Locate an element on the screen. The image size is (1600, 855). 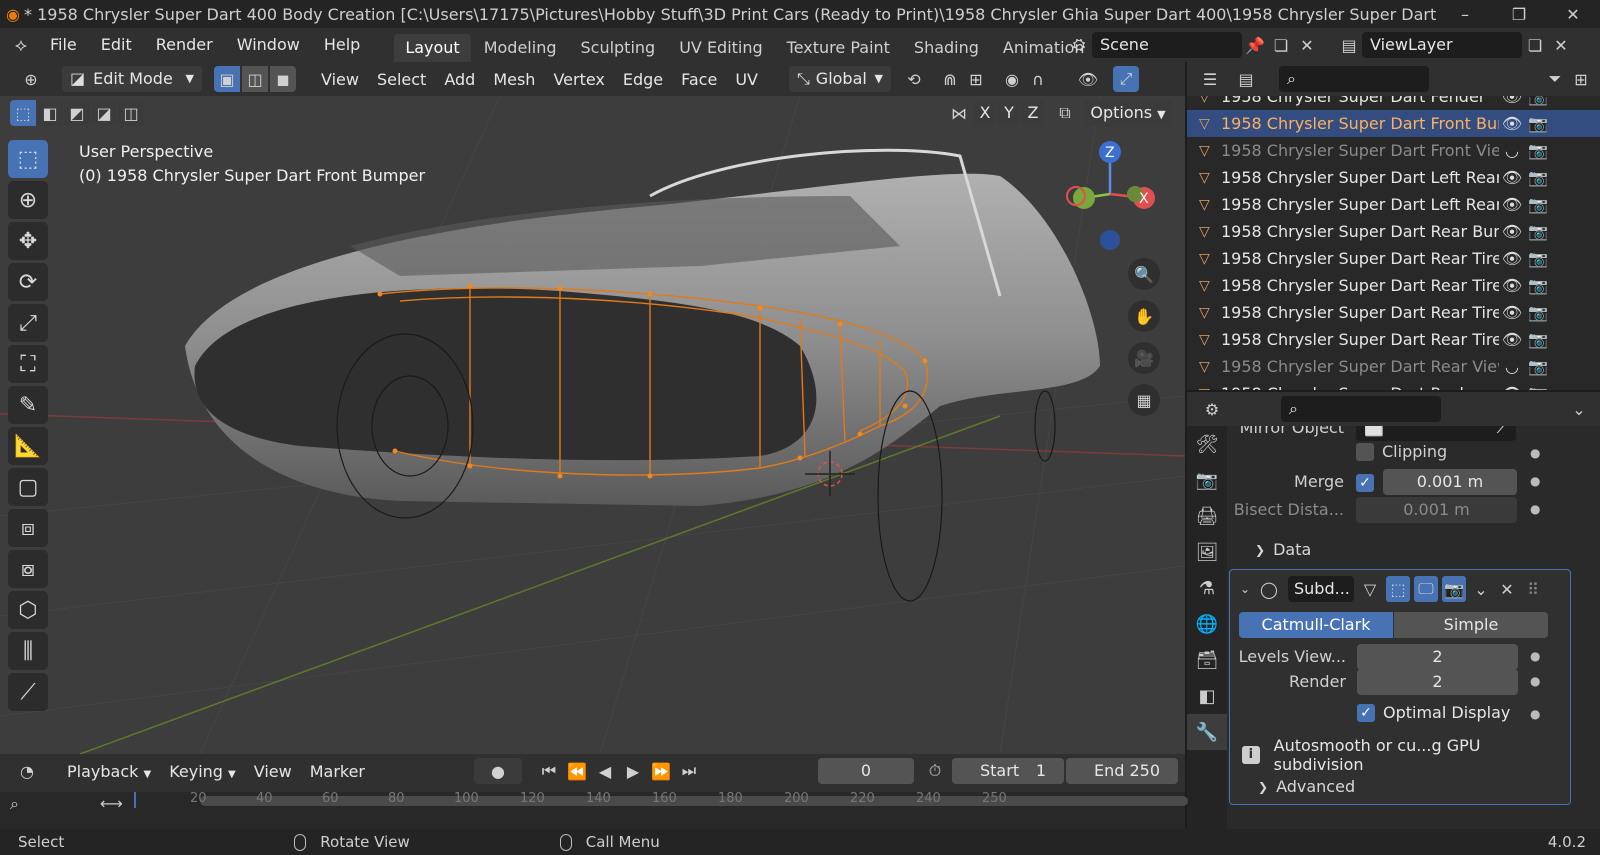
view-layer-icon: ▤ is located at coordinates (1349, 45).